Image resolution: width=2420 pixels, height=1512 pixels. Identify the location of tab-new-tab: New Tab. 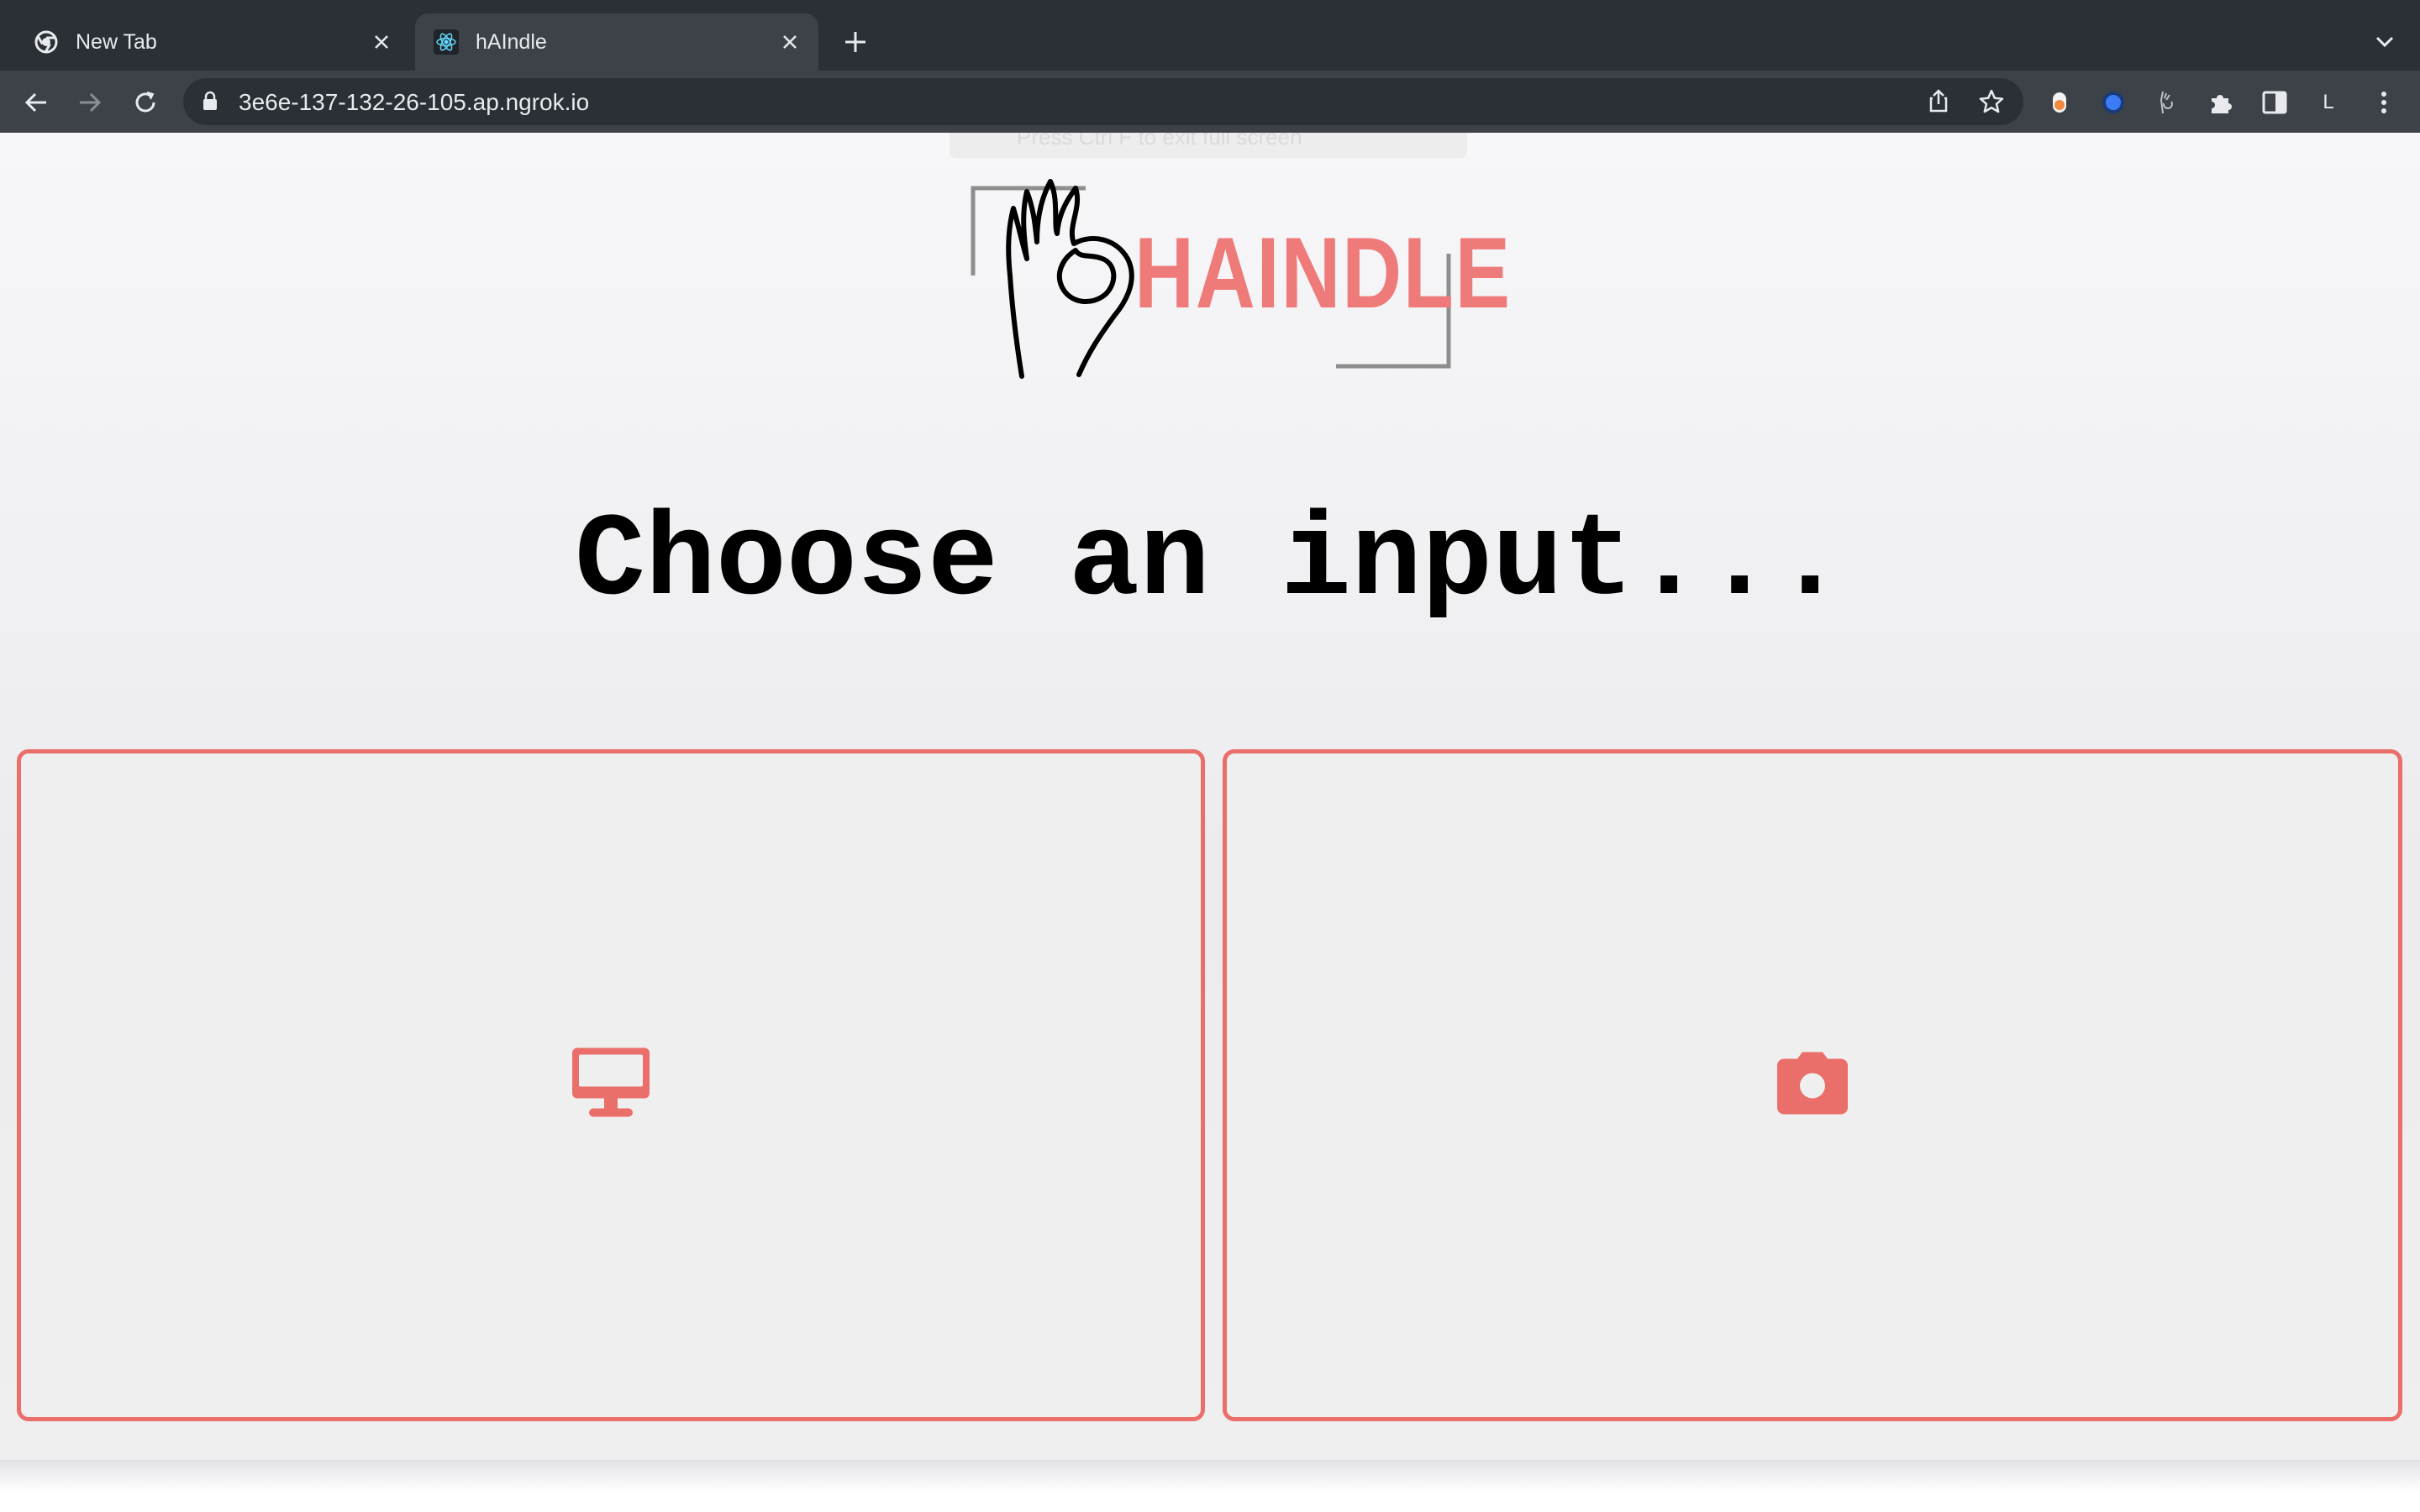
(212, 42).